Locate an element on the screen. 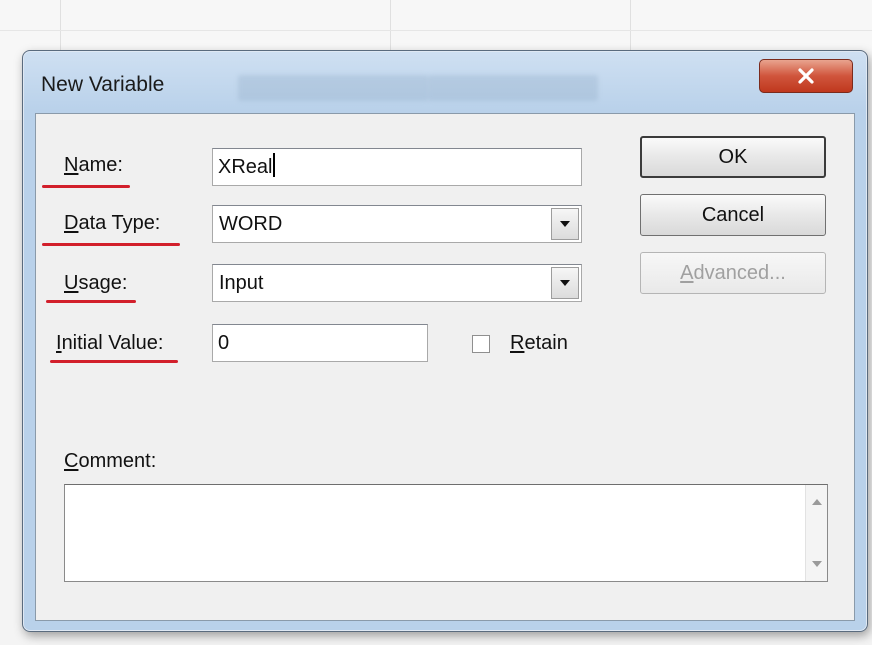  scroll-up-button is located at coordinates (817, 502).